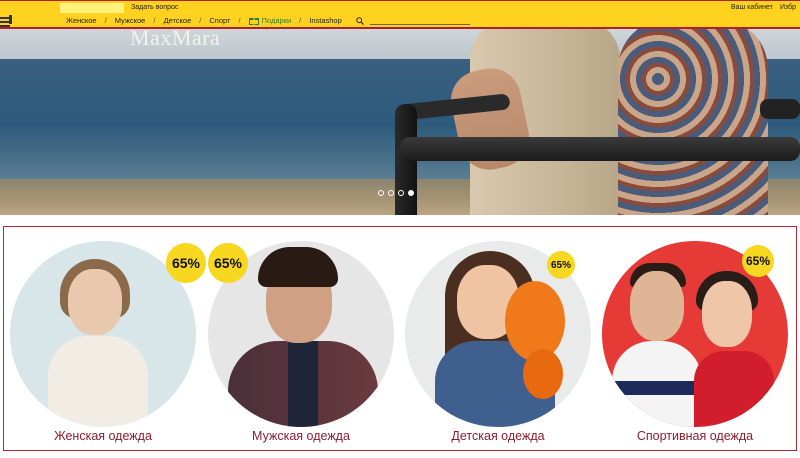 This screenshot has width=800, height=458. I want to click on nav-item-women: Женское, so click(81, 20).